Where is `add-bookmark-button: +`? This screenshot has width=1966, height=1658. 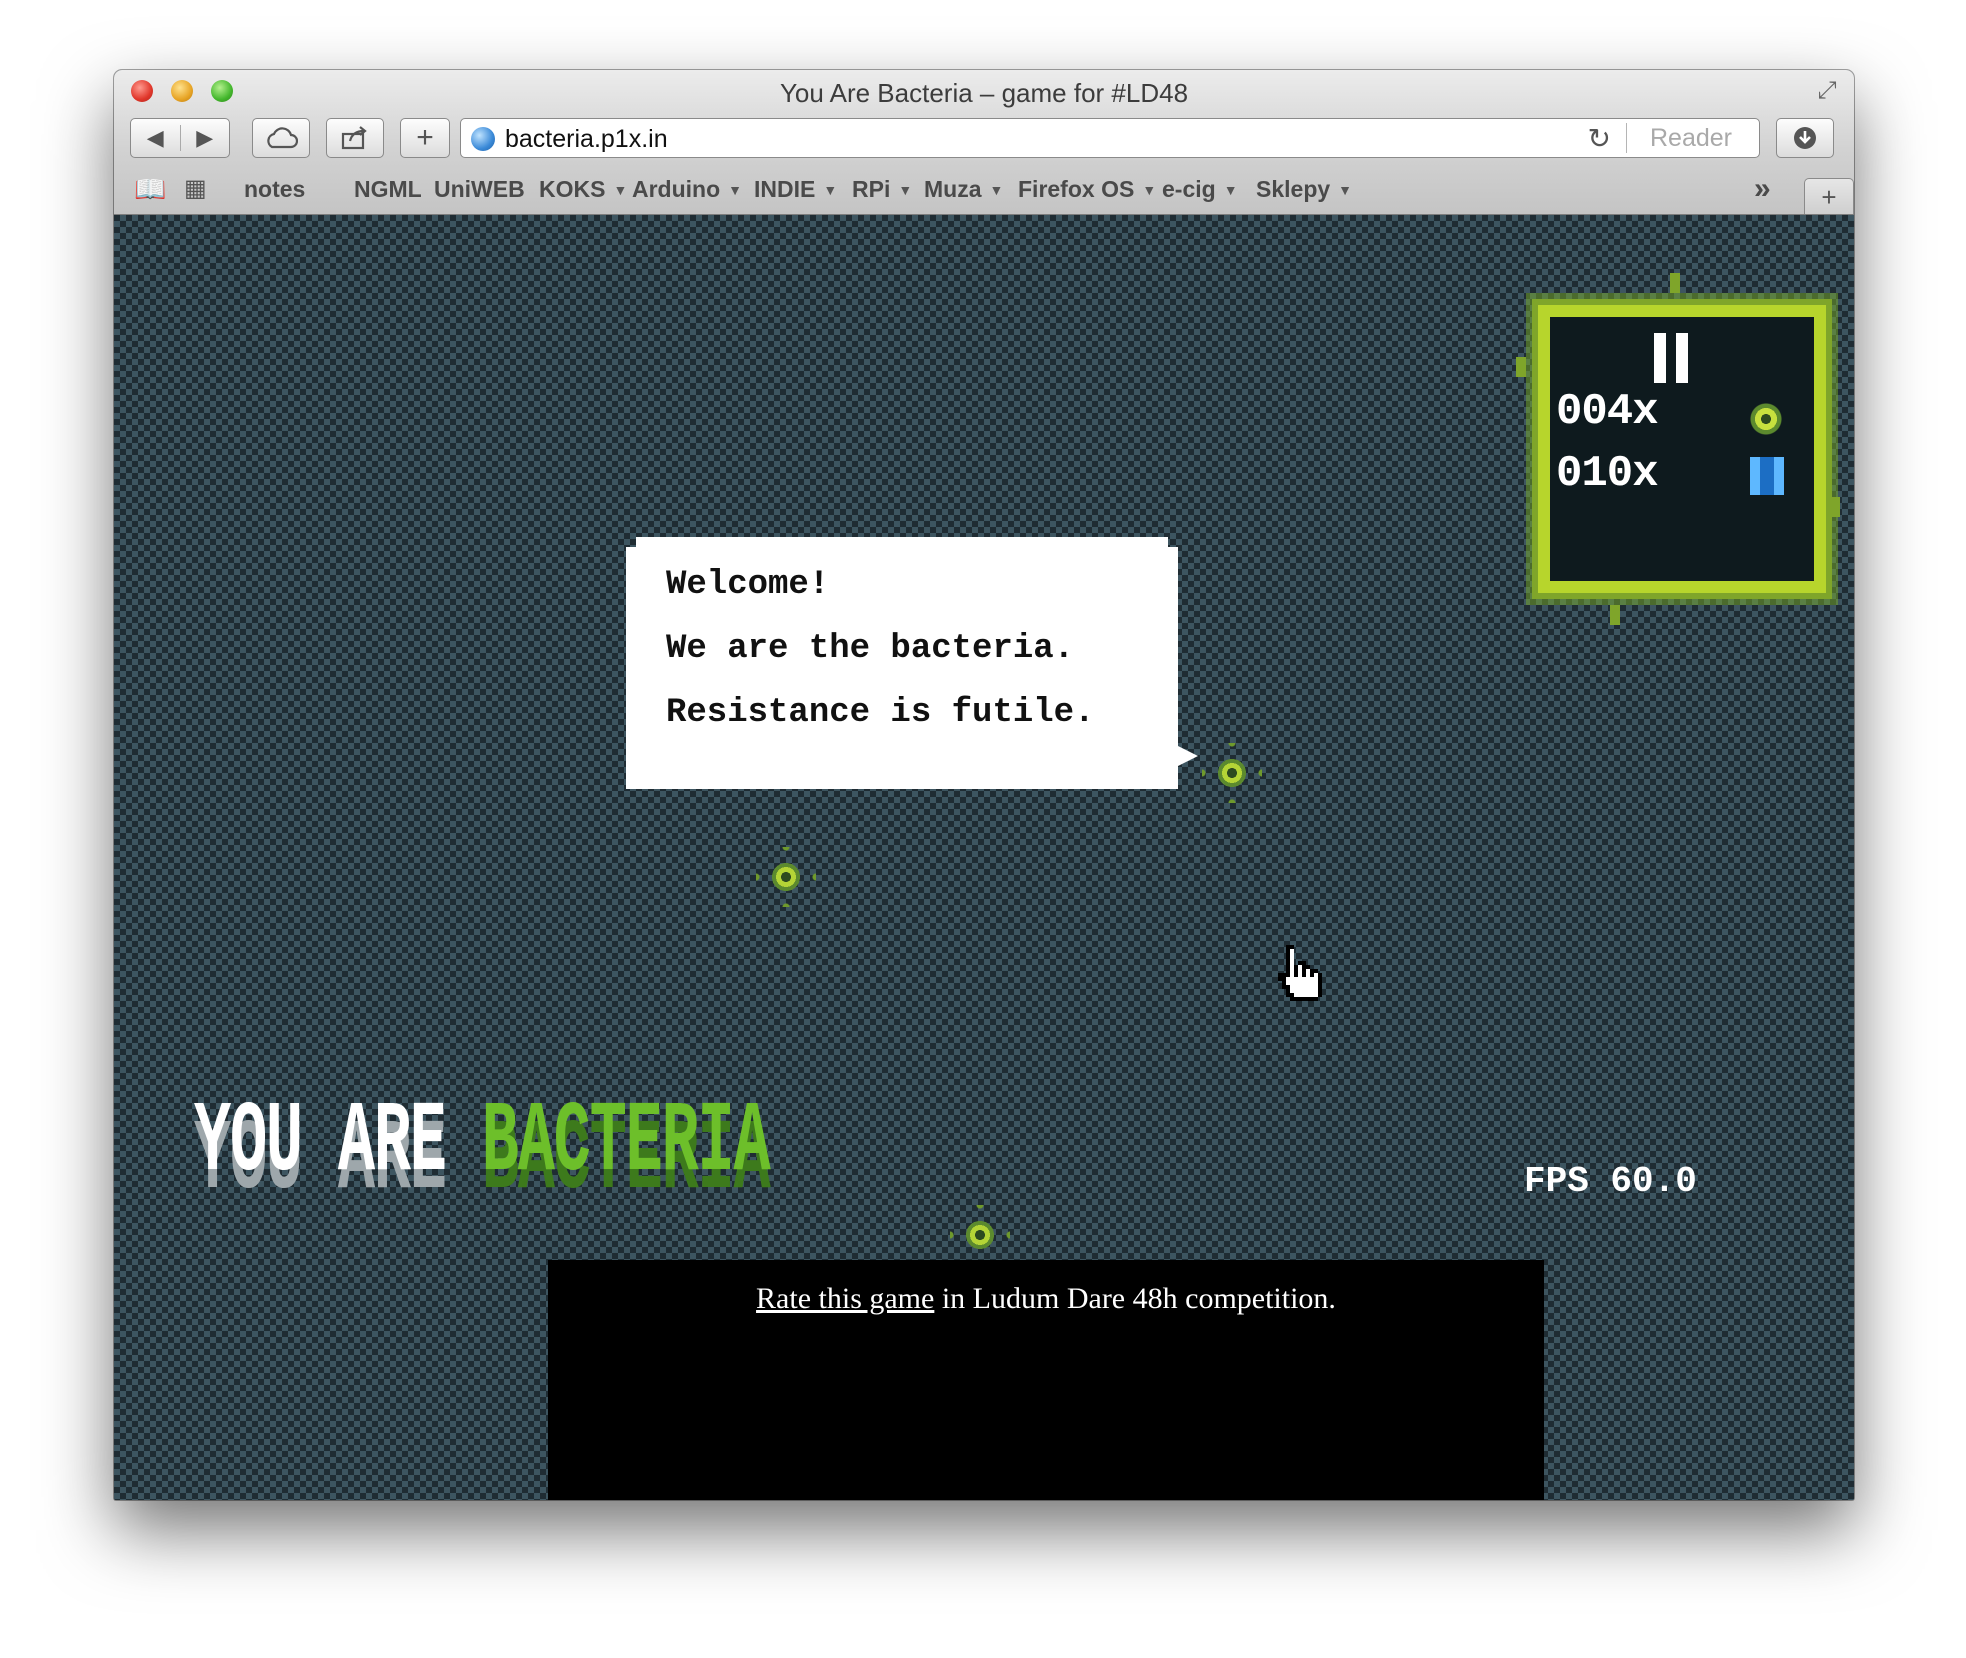 add-bookmark-button: + is located at coordinates (425, 138).